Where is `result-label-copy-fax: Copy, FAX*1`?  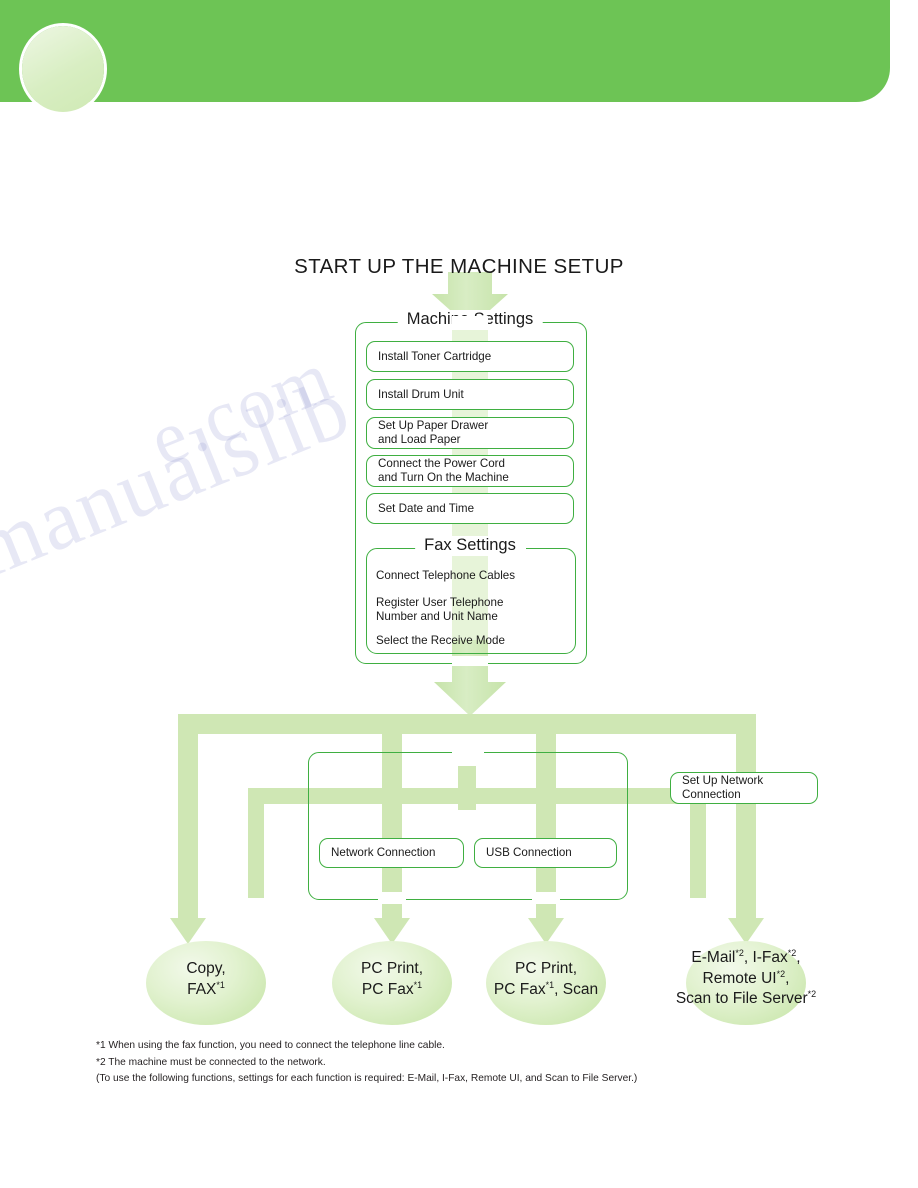
result-label-copy-fax: Copy, FAX*1 is located at coordinates (206, 979).